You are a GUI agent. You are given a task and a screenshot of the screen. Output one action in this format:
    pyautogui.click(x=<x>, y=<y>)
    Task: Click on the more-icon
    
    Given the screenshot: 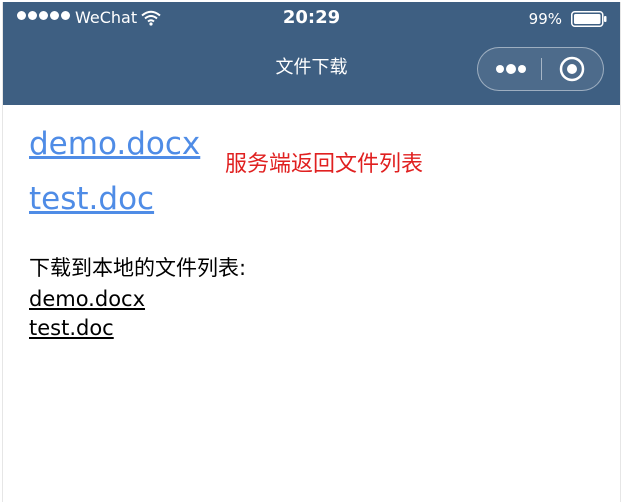 What is the action you would take?
    pyautogui.click(x=511, y=68)
    